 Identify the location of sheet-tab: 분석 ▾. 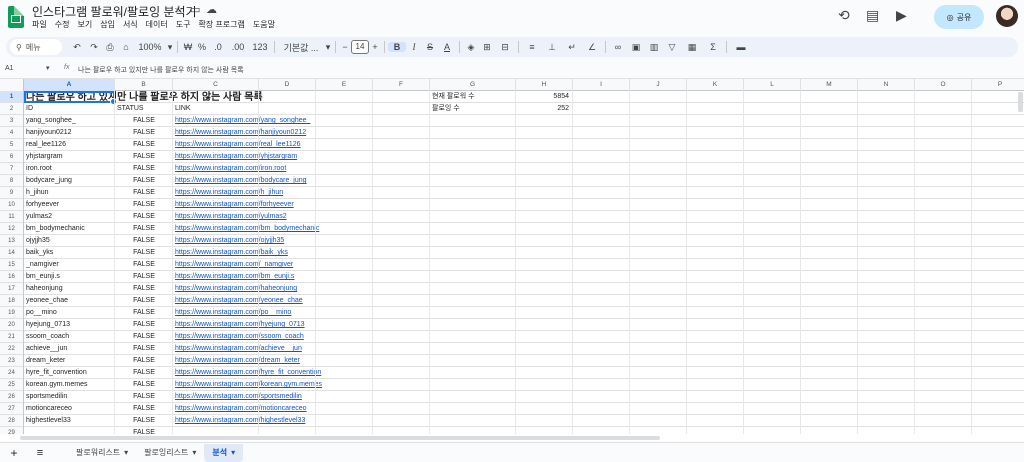
(224, 452).